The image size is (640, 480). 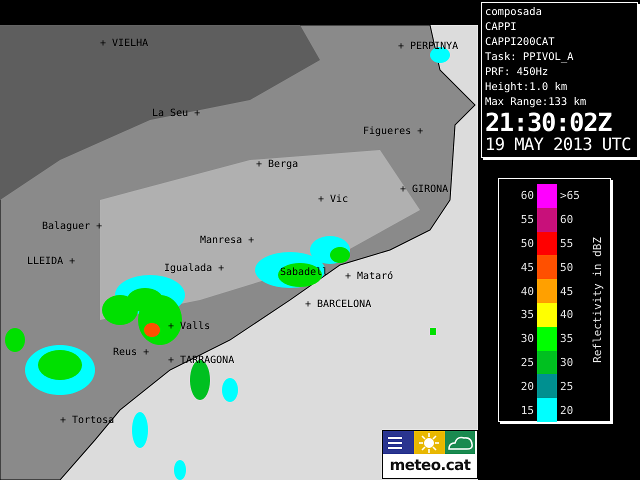 What do you see at coordinates (520, 42) in the screenshot?
I see `info-line: CAPPI200CAT` at bounding box center [520, 42].